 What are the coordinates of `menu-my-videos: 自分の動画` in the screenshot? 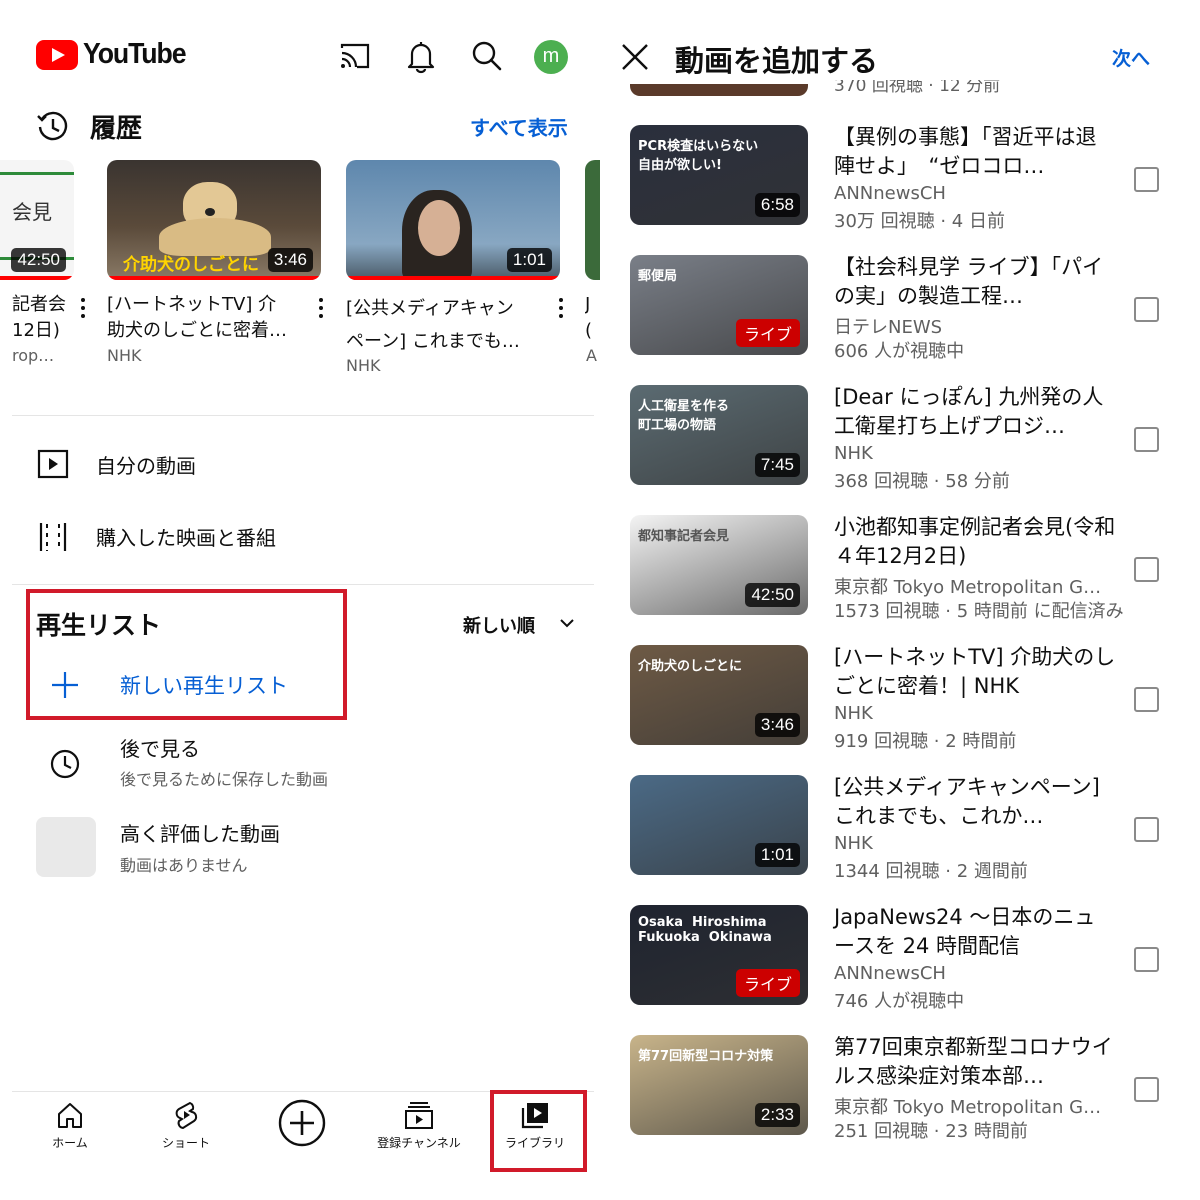 It's located at (146, 464).